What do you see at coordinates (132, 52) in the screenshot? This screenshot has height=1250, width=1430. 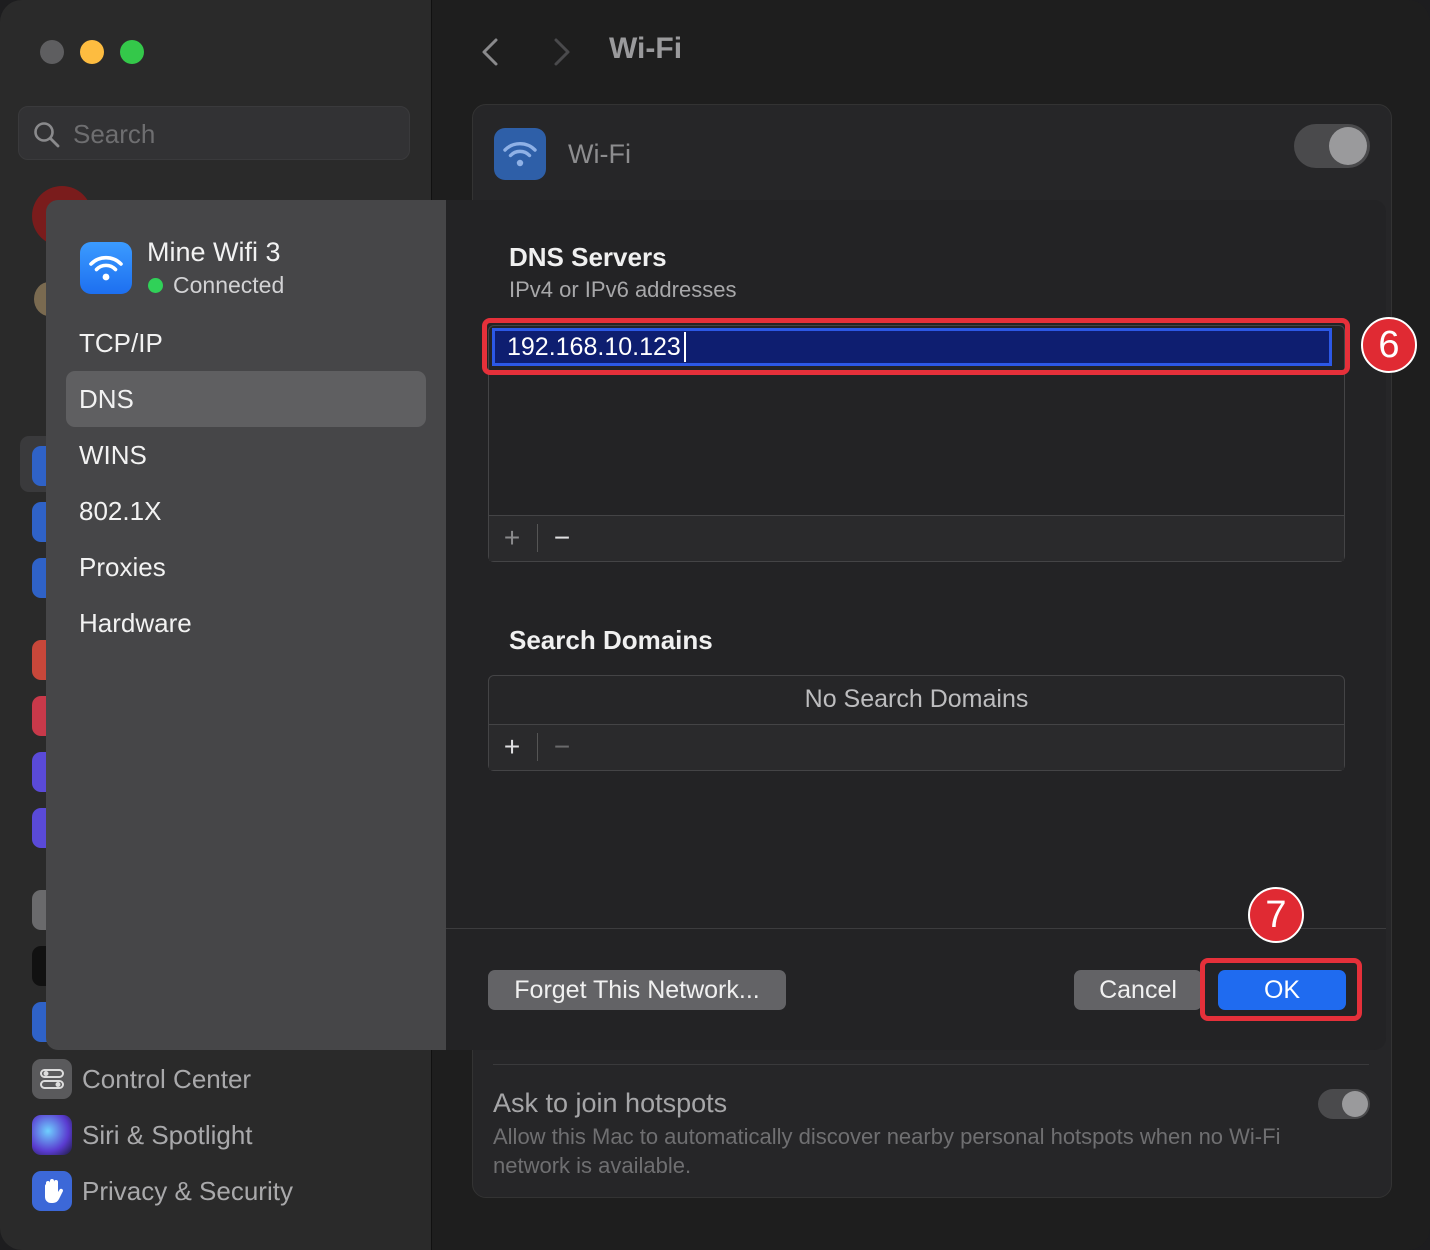 I see `zoom-window-button` at bounding box center [132, 52].